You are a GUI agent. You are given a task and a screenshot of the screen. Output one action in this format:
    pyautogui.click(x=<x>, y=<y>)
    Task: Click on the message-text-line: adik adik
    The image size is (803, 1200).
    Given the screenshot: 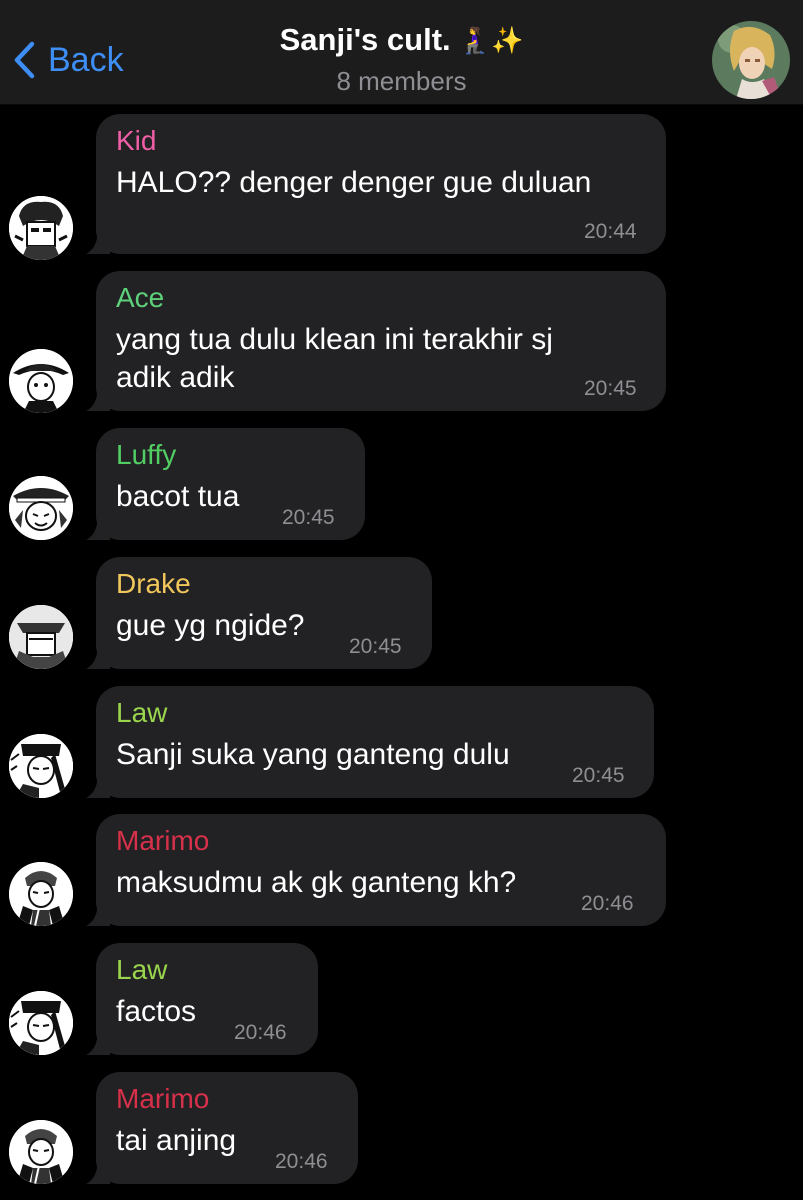 What is the action you would take?
    pyautogui.click(x=175, y=377)
    